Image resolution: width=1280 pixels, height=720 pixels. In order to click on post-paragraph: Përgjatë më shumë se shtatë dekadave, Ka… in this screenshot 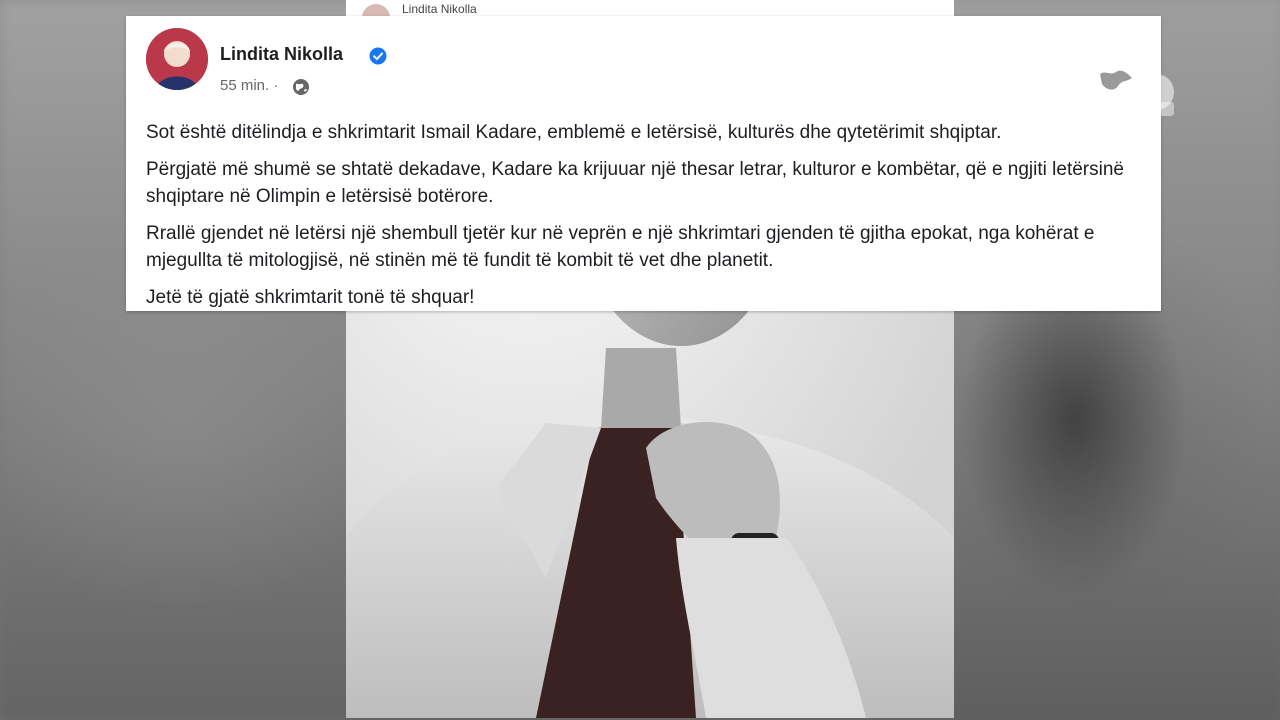, I will do `click(635, 183)`.